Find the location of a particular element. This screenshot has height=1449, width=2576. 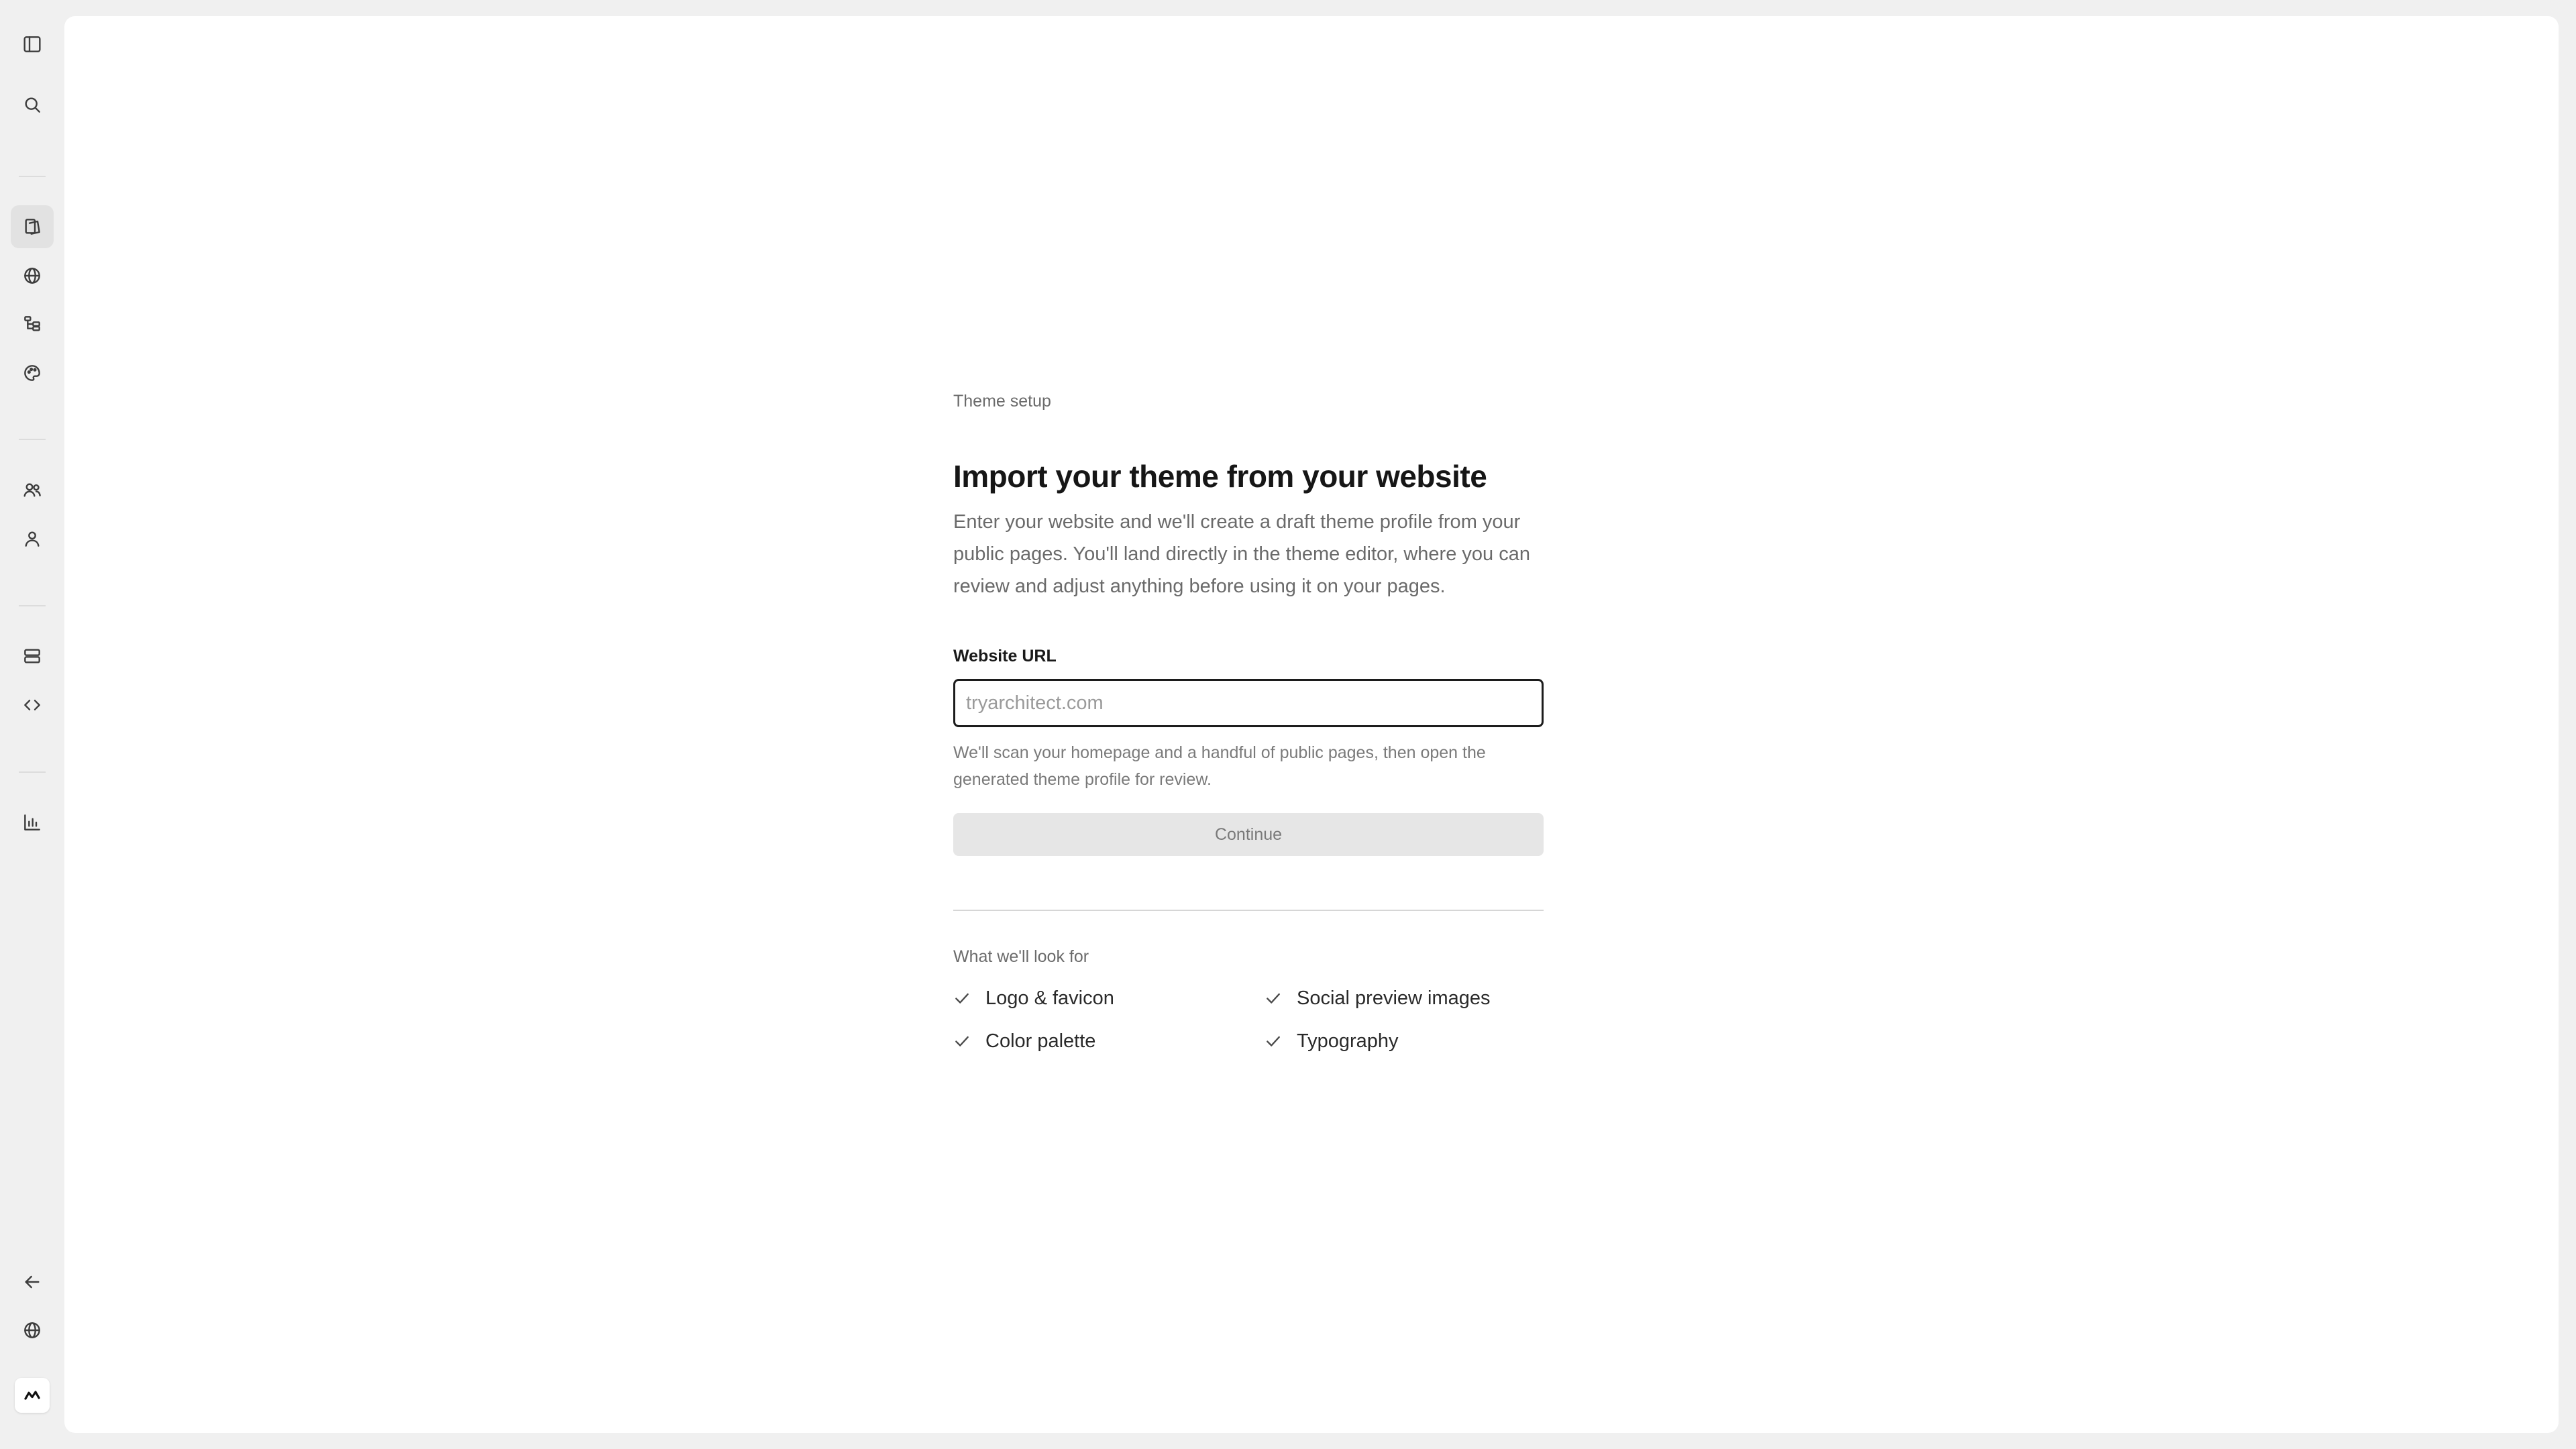

view-site-button is located at coordinates (32, 1330).